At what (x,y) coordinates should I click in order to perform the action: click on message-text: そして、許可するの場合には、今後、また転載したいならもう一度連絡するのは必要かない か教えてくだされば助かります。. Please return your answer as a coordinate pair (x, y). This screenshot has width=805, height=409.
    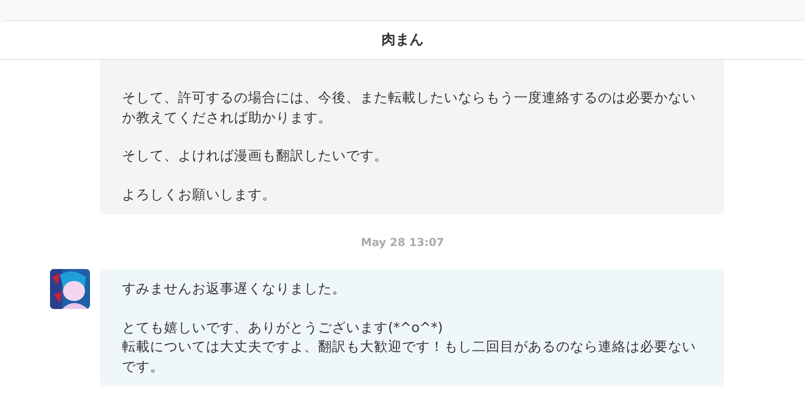
    Looking at the image, I should click on (409, 108).